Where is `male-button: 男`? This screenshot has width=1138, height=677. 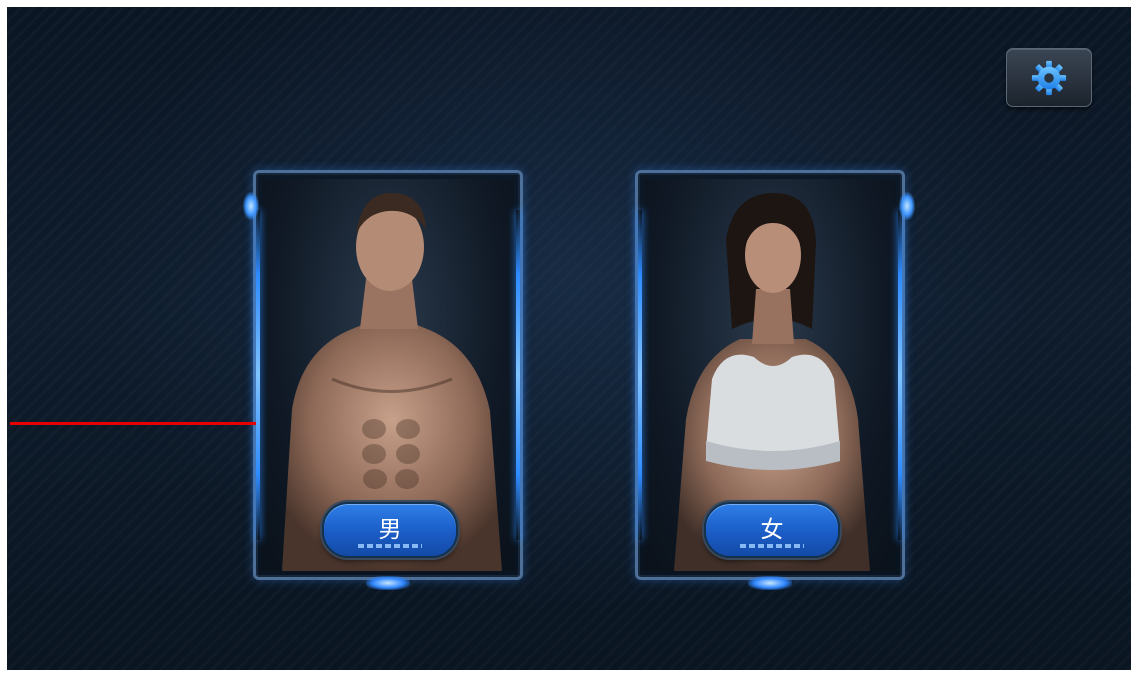 male-button: 男 is located at coordinates (390, 530).